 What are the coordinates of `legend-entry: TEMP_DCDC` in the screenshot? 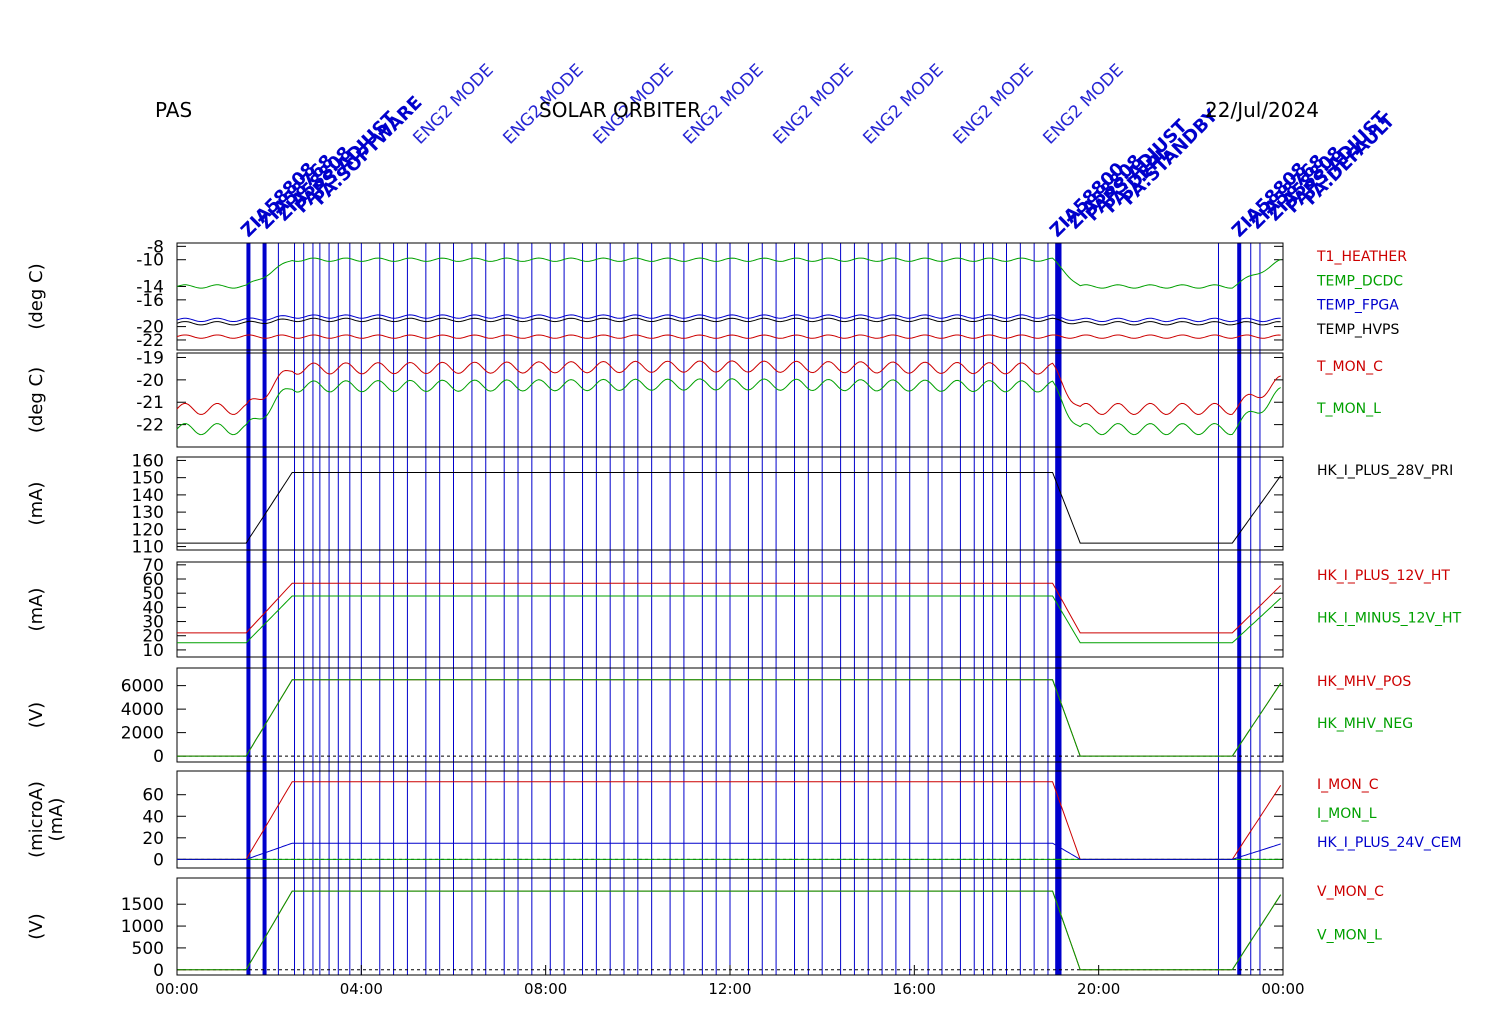 It's located at (1359, 281).